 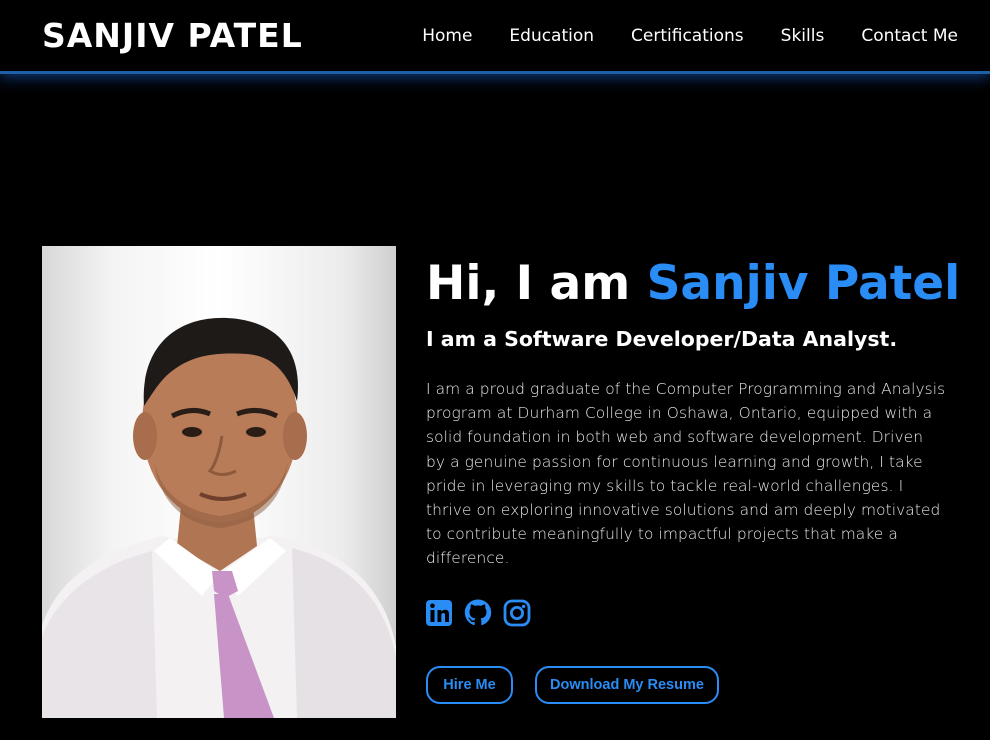 I want to click on hero-subtitle: I am a Software Developer/Data Analyst., so click(x=662, y=339).